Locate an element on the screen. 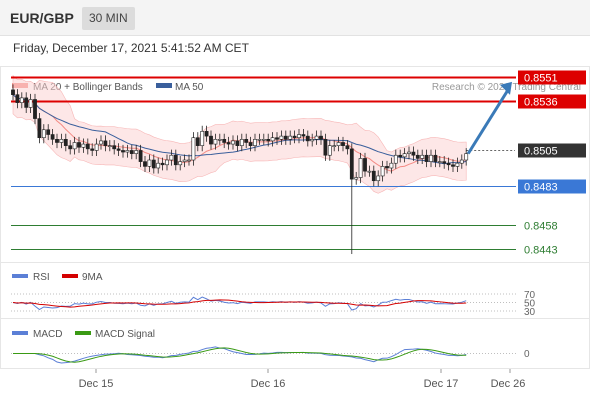 The height and width of the screenshot is (400, 590). green-level-label: 0.8458 is located at coordinates (541, 227).